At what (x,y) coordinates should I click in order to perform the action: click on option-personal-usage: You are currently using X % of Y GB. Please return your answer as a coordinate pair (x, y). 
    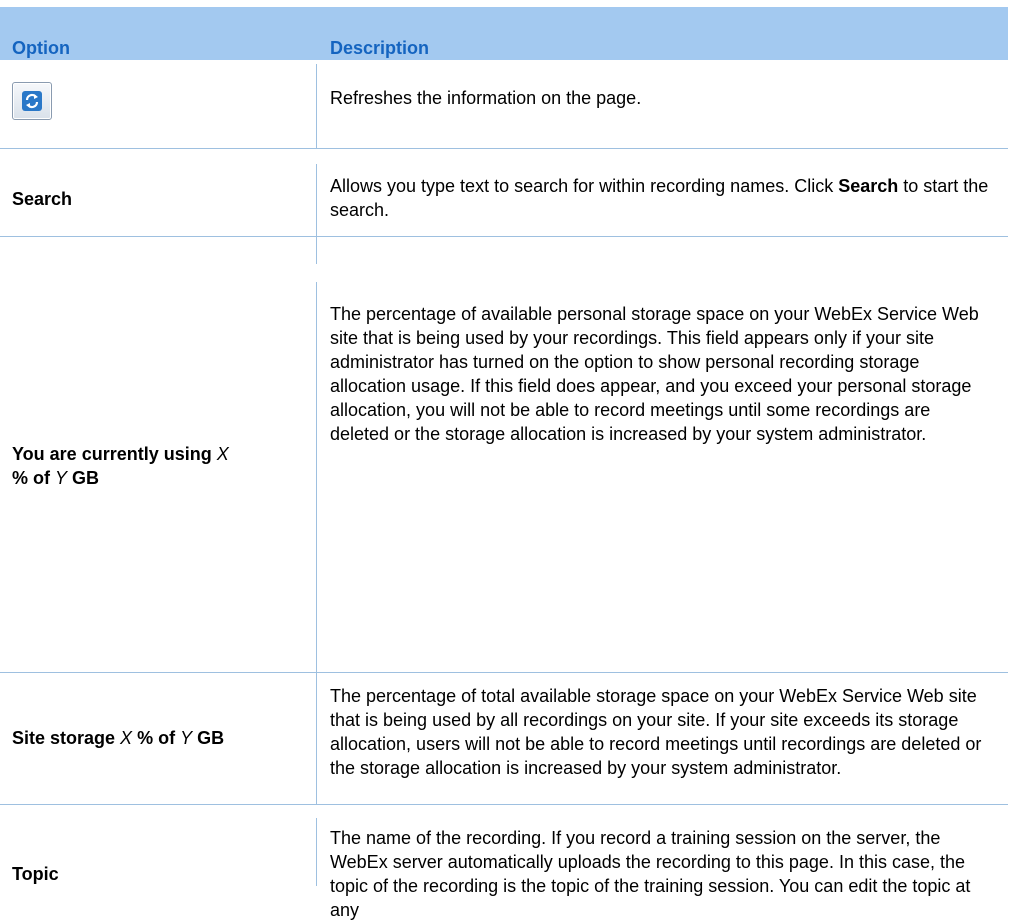
    Looking at the image, I should click on (161, 466).